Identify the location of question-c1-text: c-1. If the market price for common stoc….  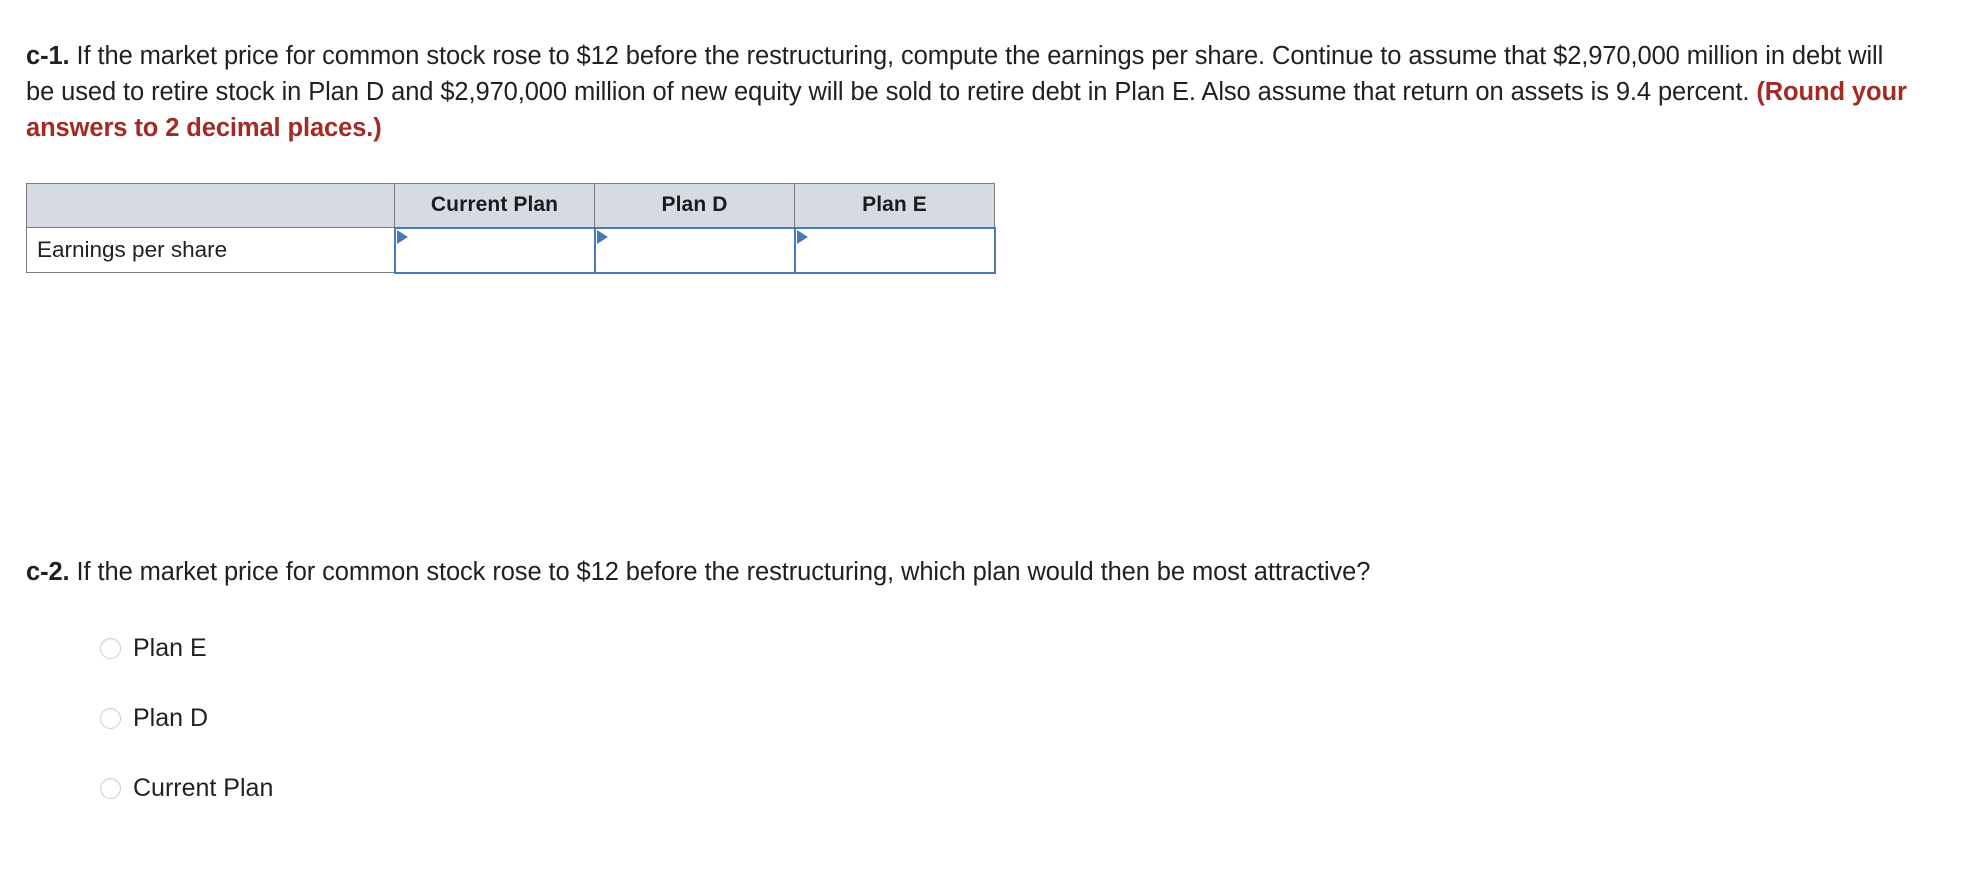
(971, 92).